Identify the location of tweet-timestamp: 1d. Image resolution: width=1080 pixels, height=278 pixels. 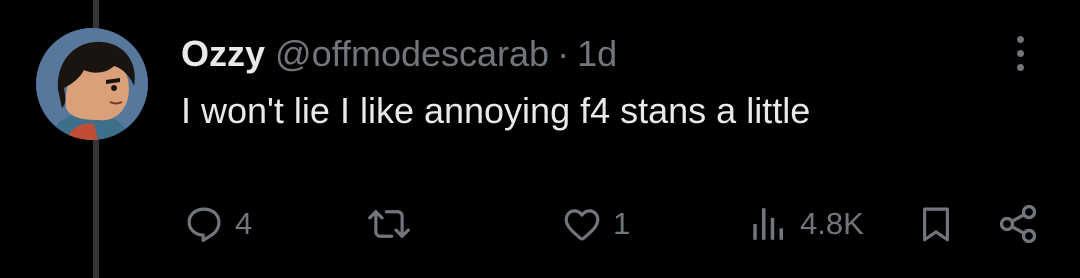
(597, 54).